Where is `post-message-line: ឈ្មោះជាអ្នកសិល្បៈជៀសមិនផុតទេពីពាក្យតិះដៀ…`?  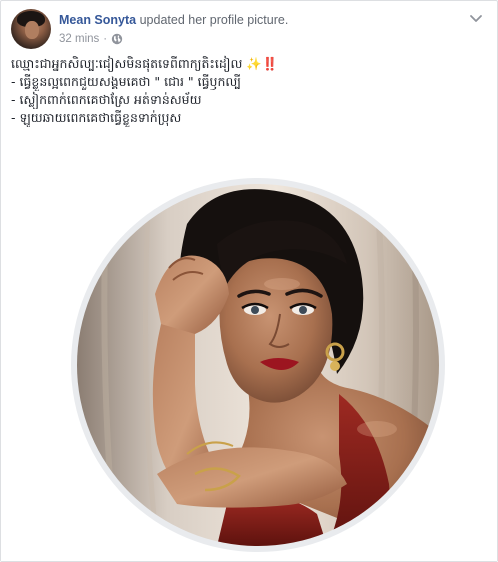
post-message-line: ឈ្មោះជាអ្នកសិល្បៈជៀសមិនផុតទេពីពាក្យតិះដៀ… is located at coordinates (144, 63).